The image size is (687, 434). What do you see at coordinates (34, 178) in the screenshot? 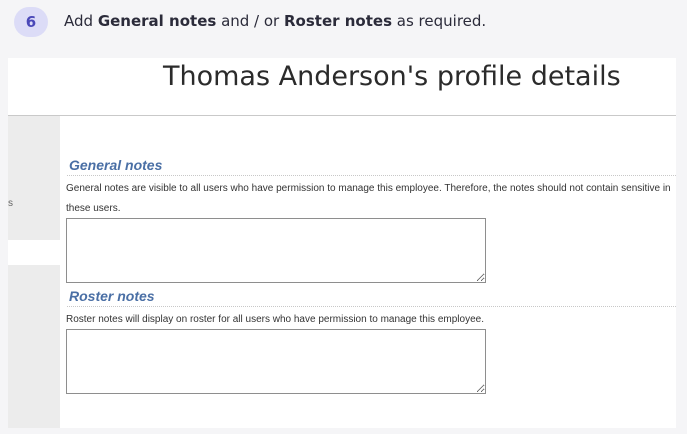
I see `sidebar-block-top` at bounding box center [34, 178].